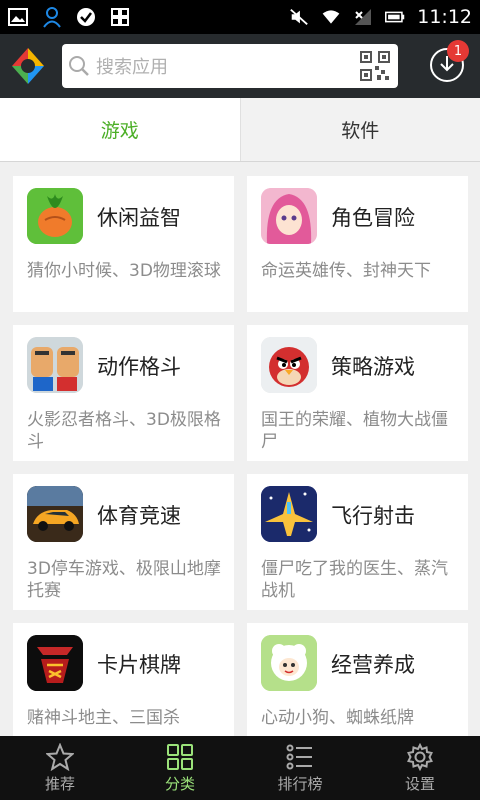 This screenshot has width=480, height=800. Describe the element at coordinates (230, 66) in the screenshot. I see `search-input: 搜索应用` at that location.